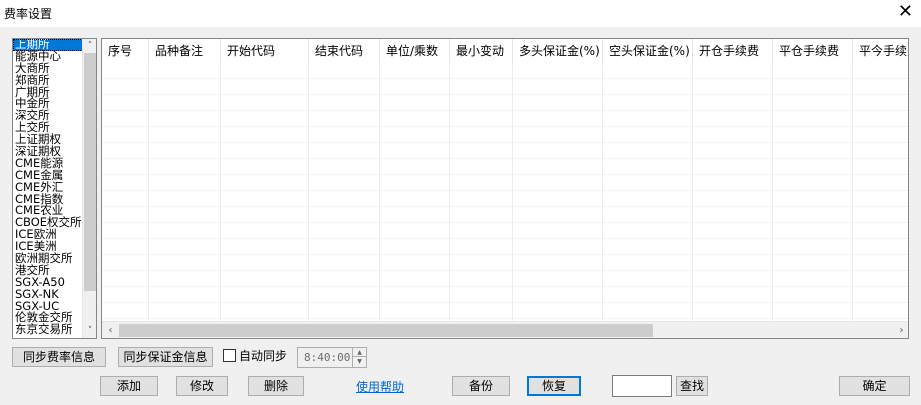 The height and width of the screenshot is (405, 921). I want to click on column-header: 平今手续费, so click(880, 51).